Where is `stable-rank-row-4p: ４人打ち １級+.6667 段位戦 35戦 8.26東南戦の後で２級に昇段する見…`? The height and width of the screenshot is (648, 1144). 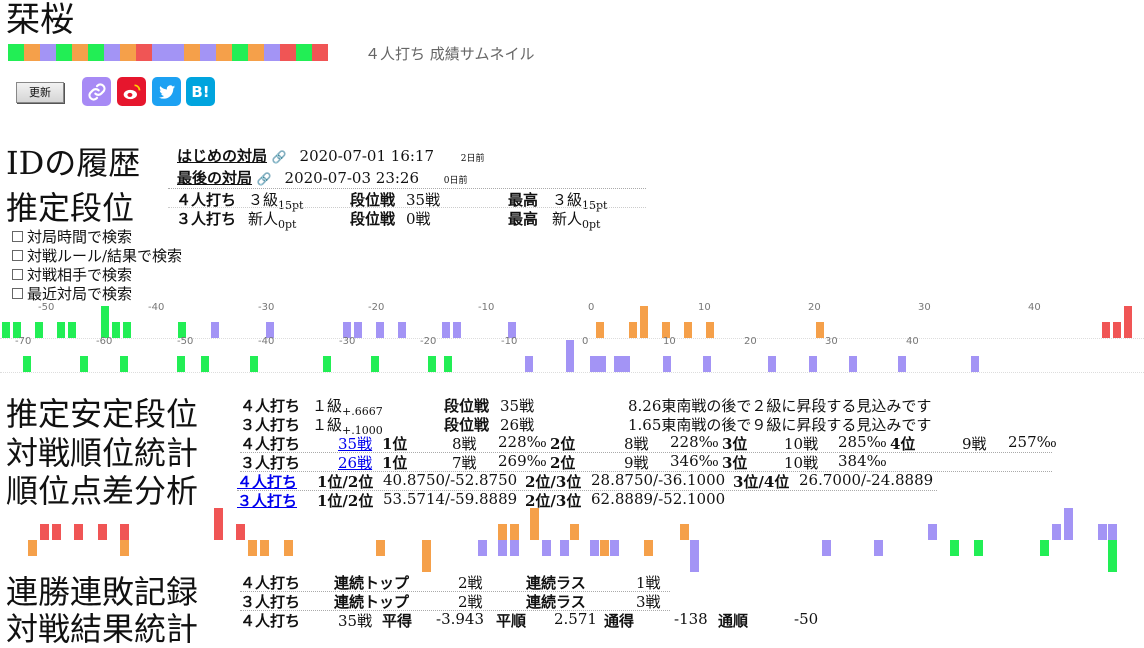
stable-rank-row-4p: ４人打ち １級+.6667 段位戦 35戦 8.26東南戦の後で２級に昇段する見… is located at coordinates (586, 407).